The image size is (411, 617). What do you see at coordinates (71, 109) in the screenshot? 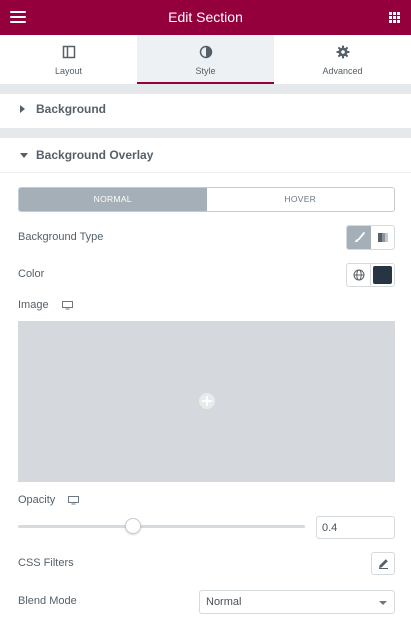
I see `section-title: Background` at bounding box center [71, 109].